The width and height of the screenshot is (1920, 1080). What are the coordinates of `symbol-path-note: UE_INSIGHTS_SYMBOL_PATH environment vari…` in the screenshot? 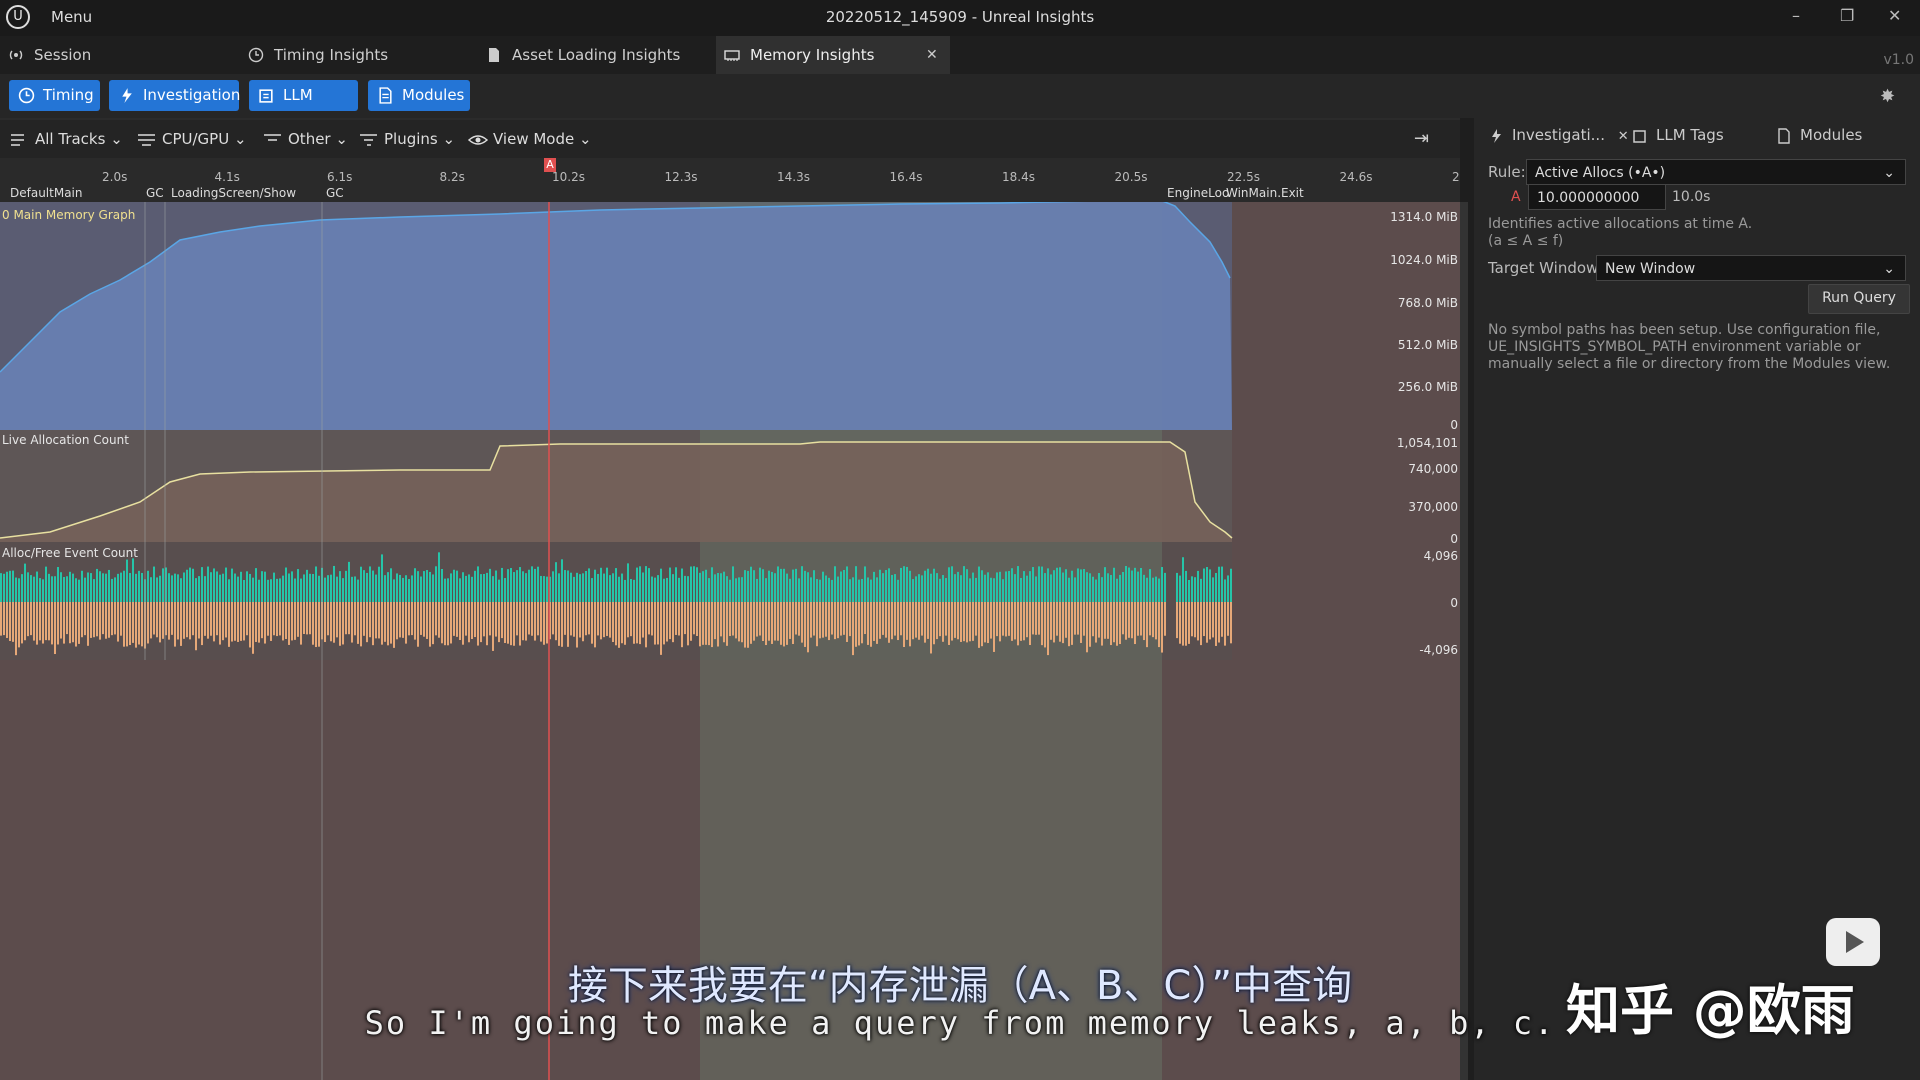 It's located at (1674, 347).